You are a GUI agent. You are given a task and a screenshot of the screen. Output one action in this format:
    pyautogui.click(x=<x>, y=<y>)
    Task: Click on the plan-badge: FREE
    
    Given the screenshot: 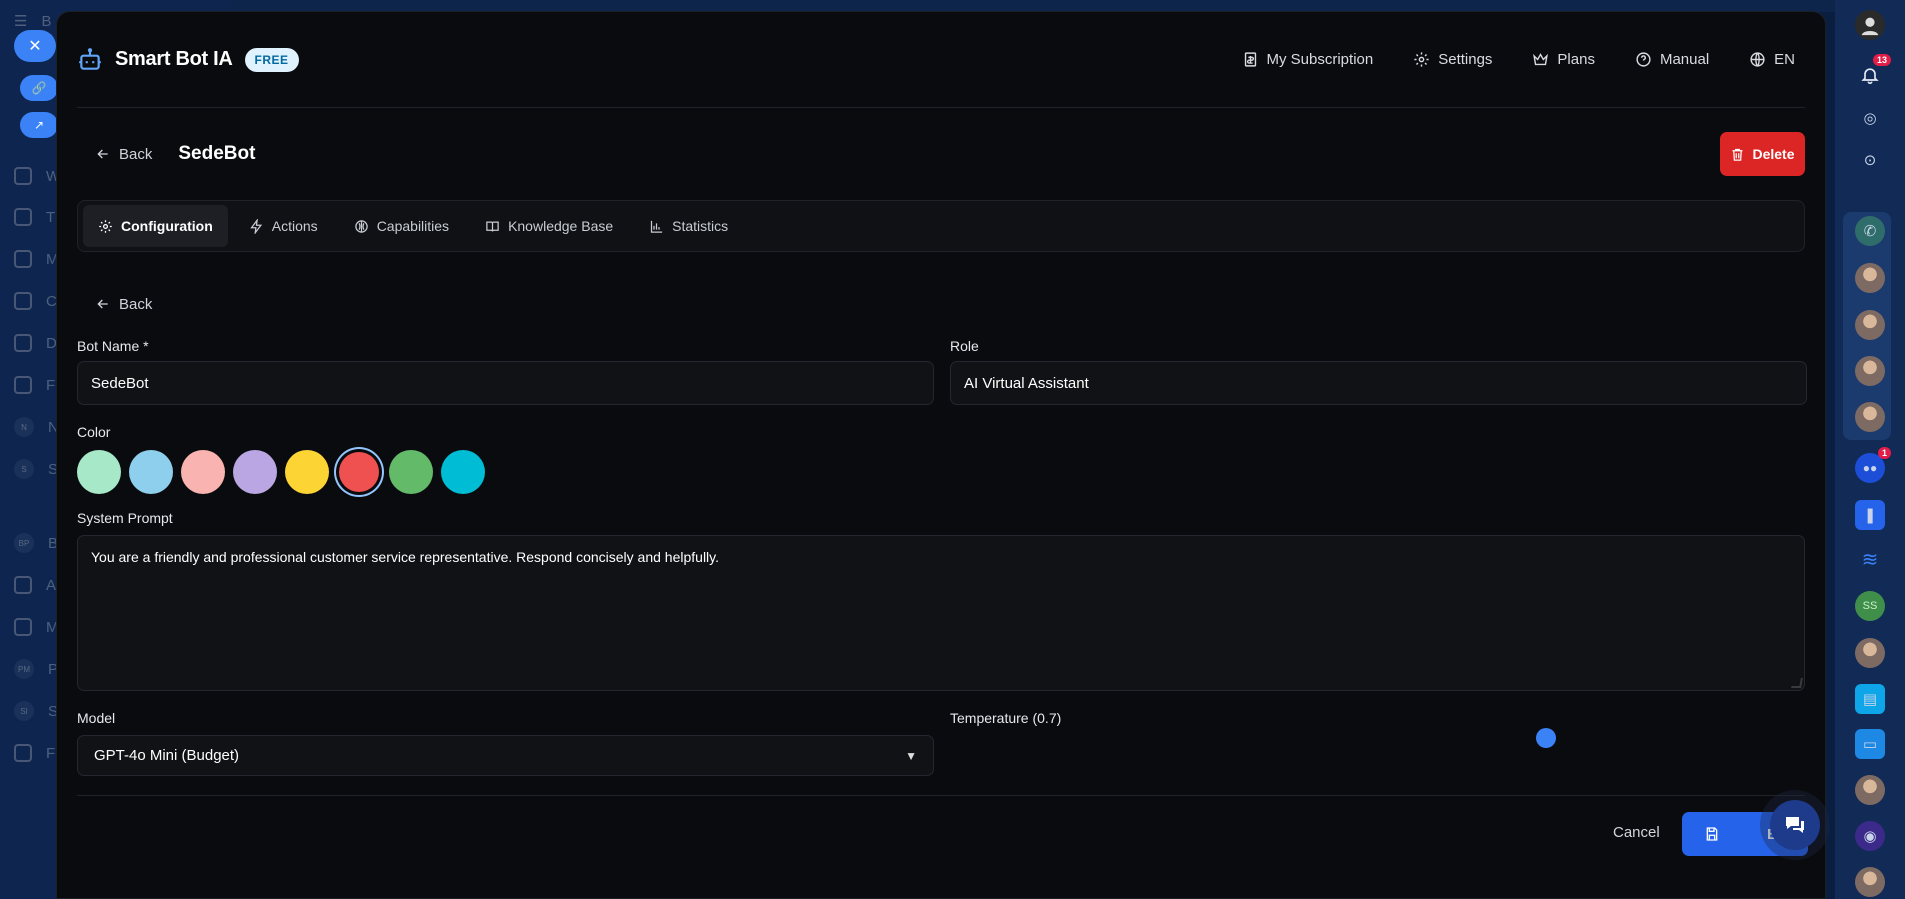 What is the action you would take?
    pyautogui.click(x=271, y=59)
    